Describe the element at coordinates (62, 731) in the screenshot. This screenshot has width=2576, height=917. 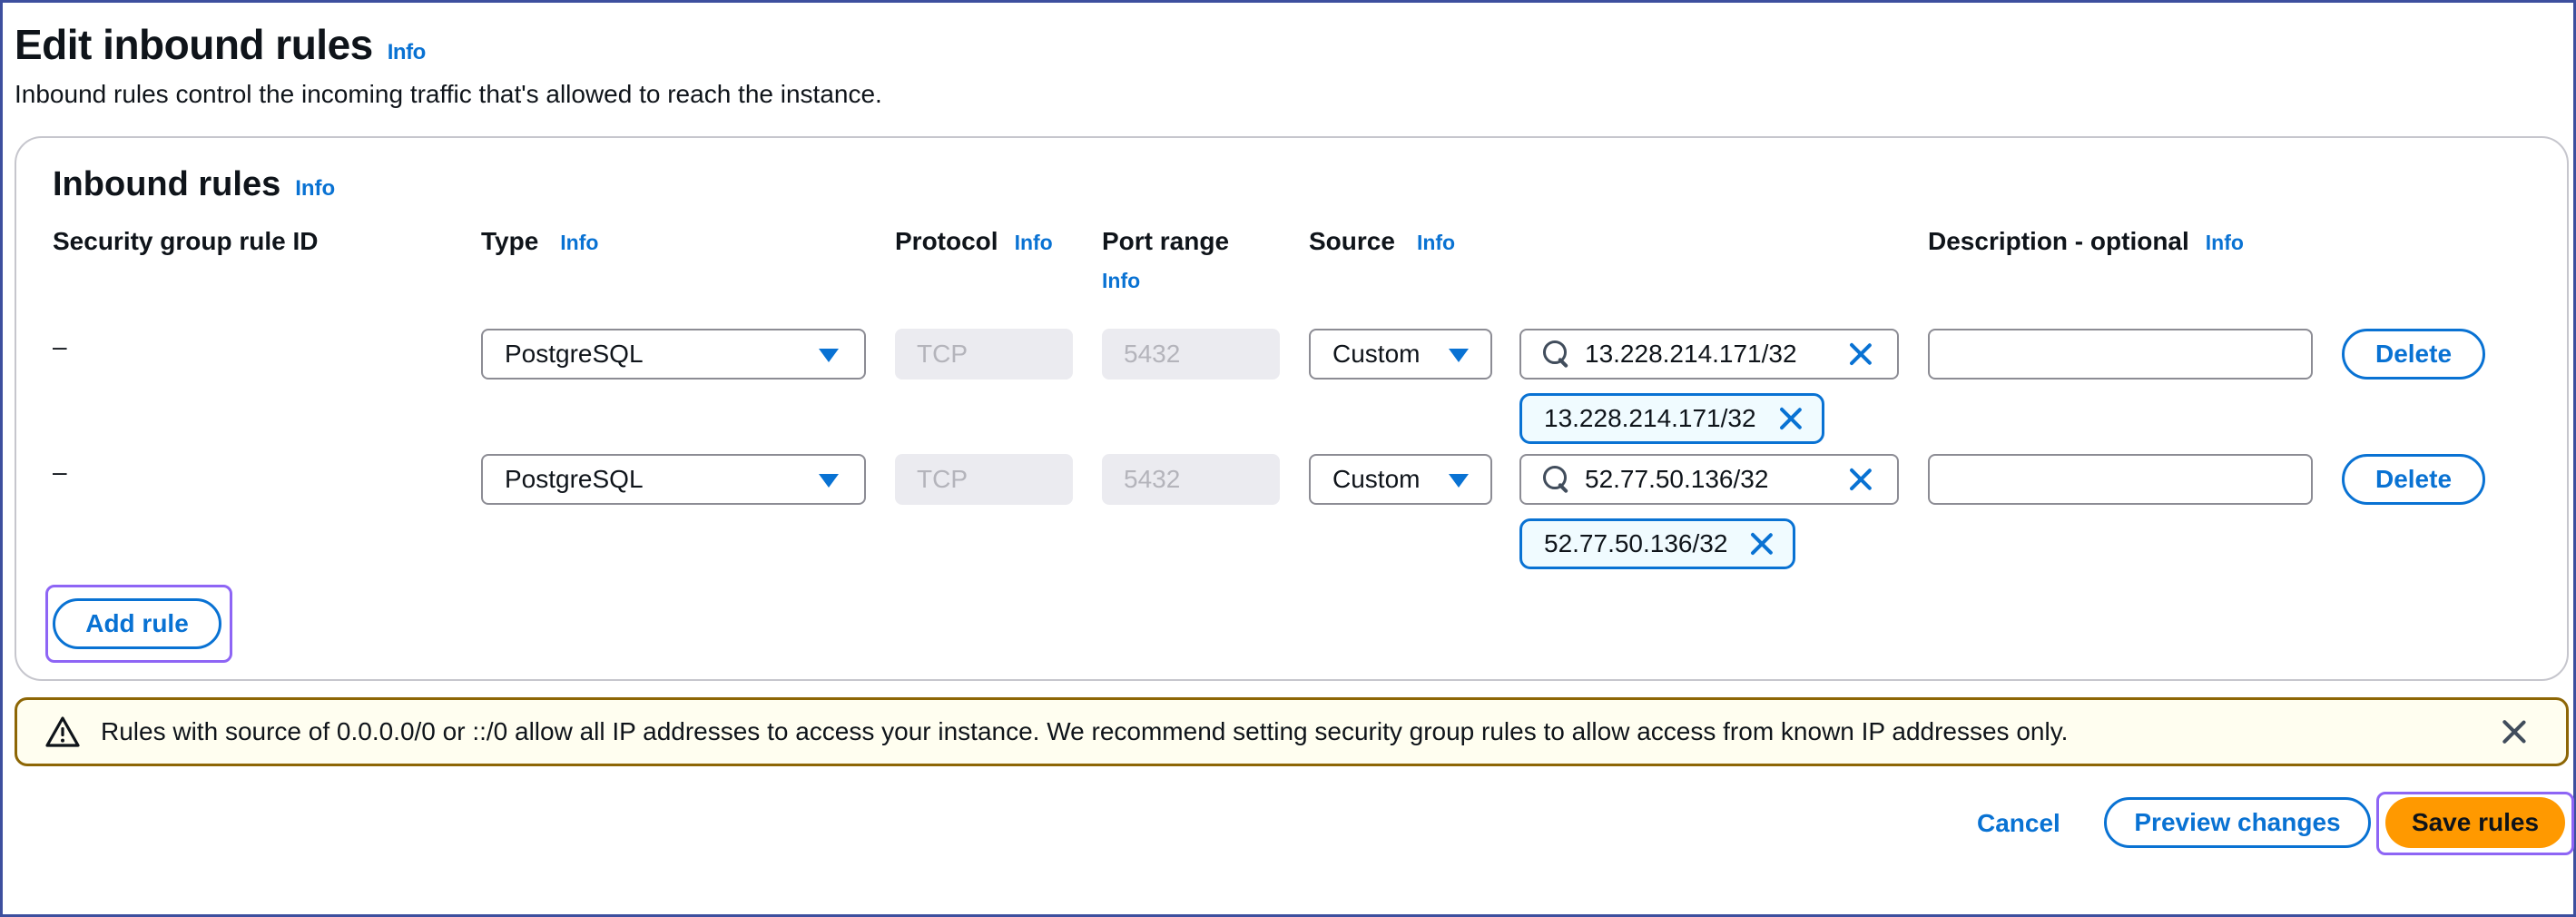
I see `warning-icon` at that location.